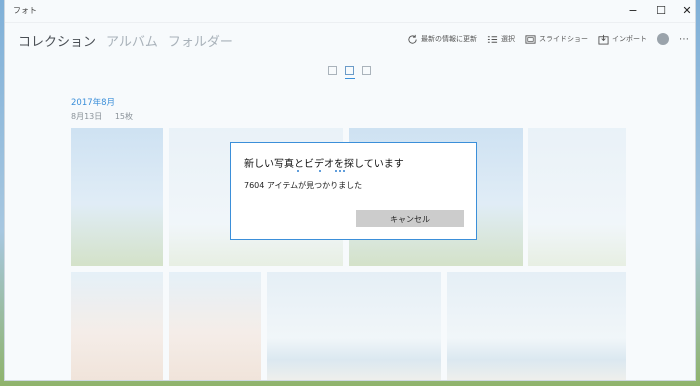 This screenshot has width=700, height=386. What do you see at coordinates (530, 39) in the screenshot?
I see `slideshow-icon` at bounding box center [530, 39].